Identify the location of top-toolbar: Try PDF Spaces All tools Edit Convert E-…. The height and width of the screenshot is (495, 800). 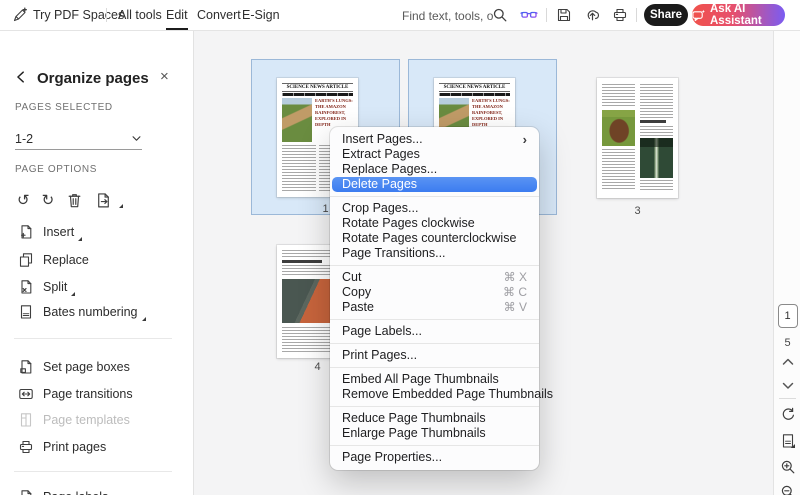
(400, 15).